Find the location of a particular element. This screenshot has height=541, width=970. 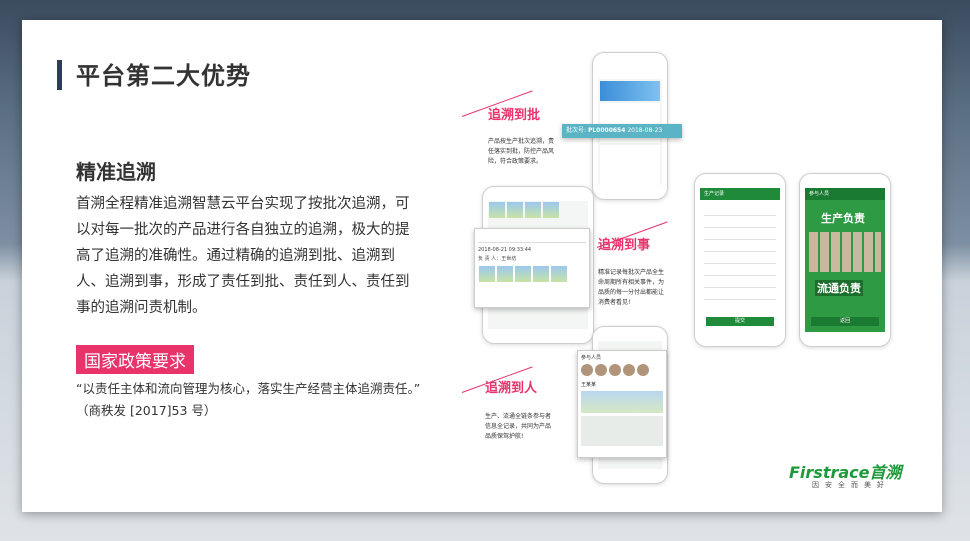

batch-code: PL0000654 is located at coordinates (606, 130).